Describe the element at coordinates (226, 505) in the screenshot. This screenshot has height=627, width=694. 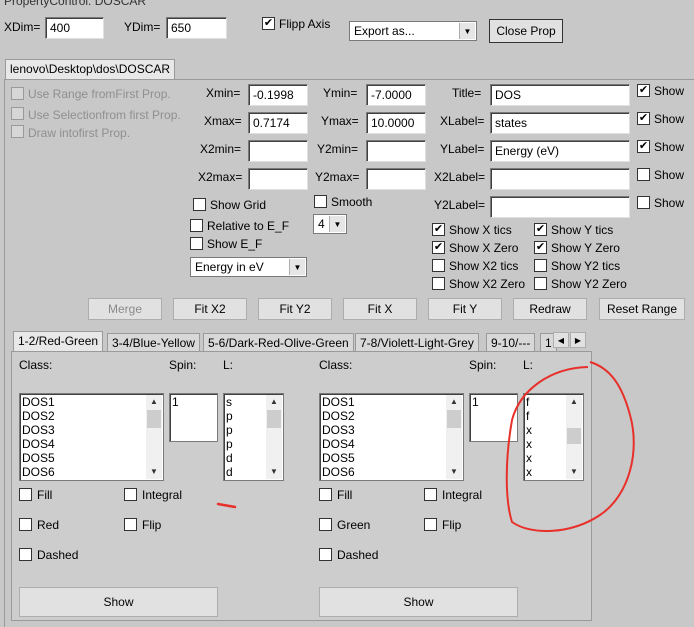
I see `red-dash-annotation` at that location.